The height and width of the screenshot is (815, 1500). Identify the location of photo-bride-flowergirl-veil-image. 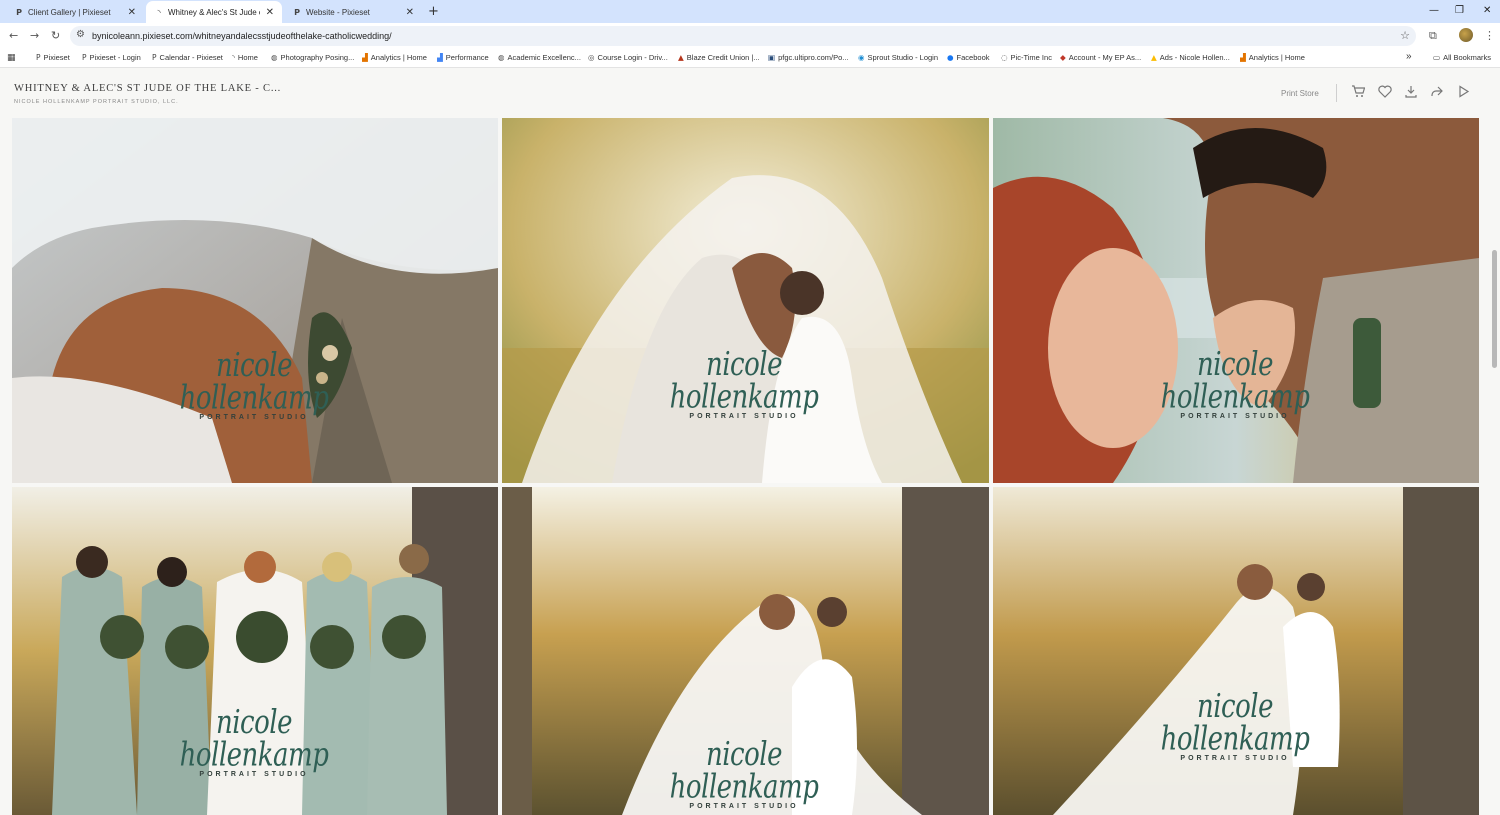
(745, 300).